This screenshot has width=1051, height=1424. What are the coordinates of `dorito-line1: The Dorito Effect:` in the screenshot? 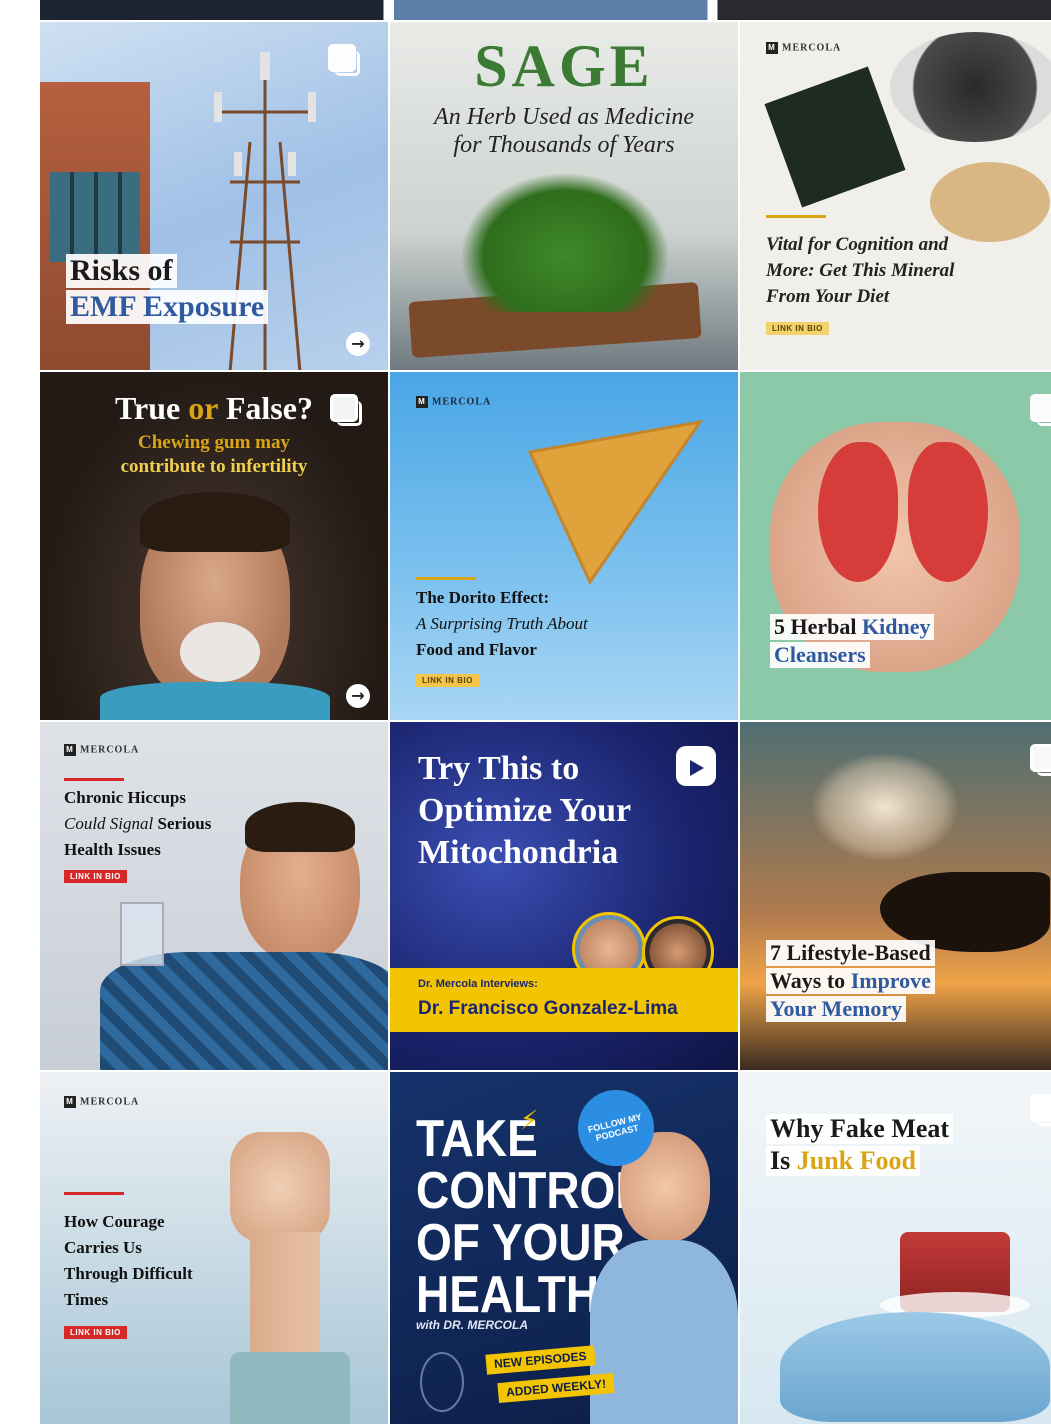 It's located at (483, 597).